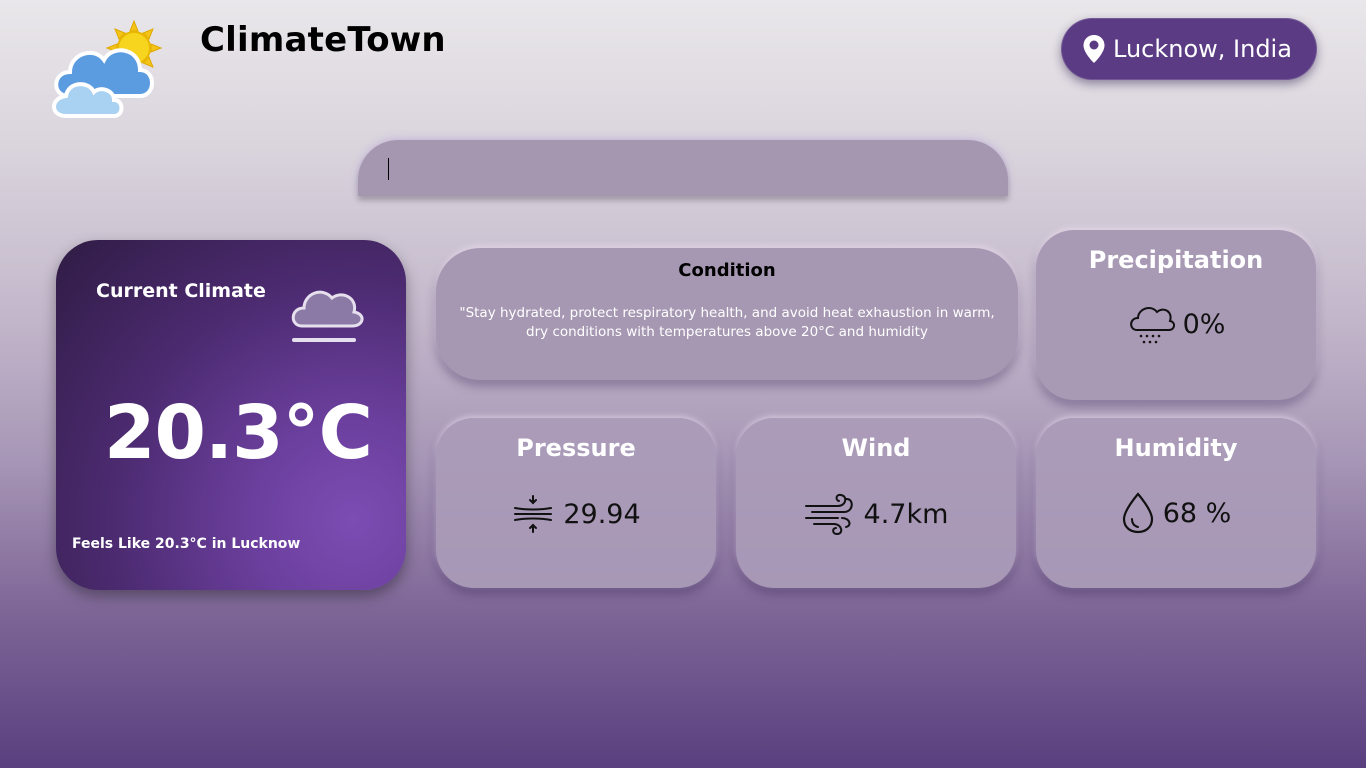  I want to click on map-pin-icon, so click(1094, 49).